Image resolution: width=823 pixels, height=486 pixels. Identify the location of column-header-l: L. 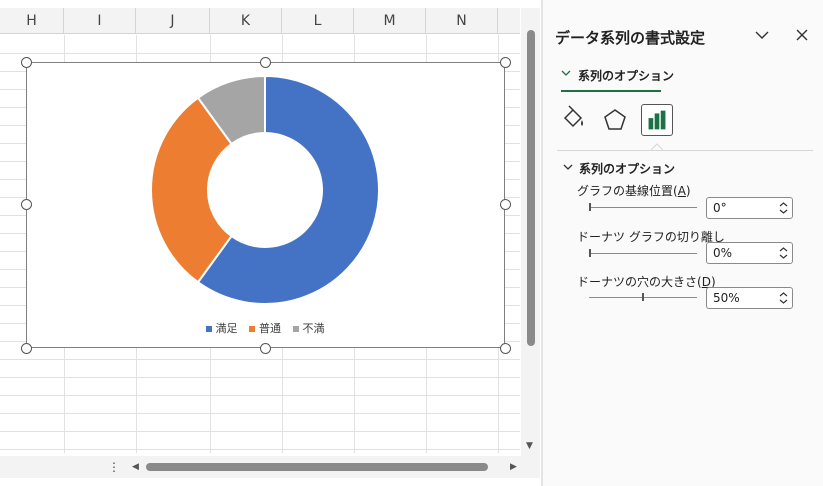
(318, 21).